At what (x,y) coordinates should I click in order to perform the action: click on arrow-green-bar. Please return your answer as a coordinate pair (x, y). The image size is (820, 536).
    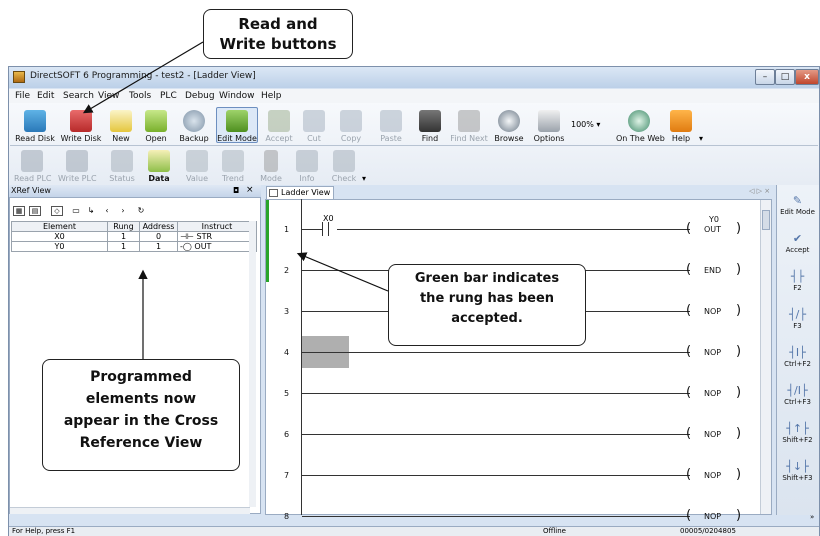
    Looking at the image, I should click on (342, 272).